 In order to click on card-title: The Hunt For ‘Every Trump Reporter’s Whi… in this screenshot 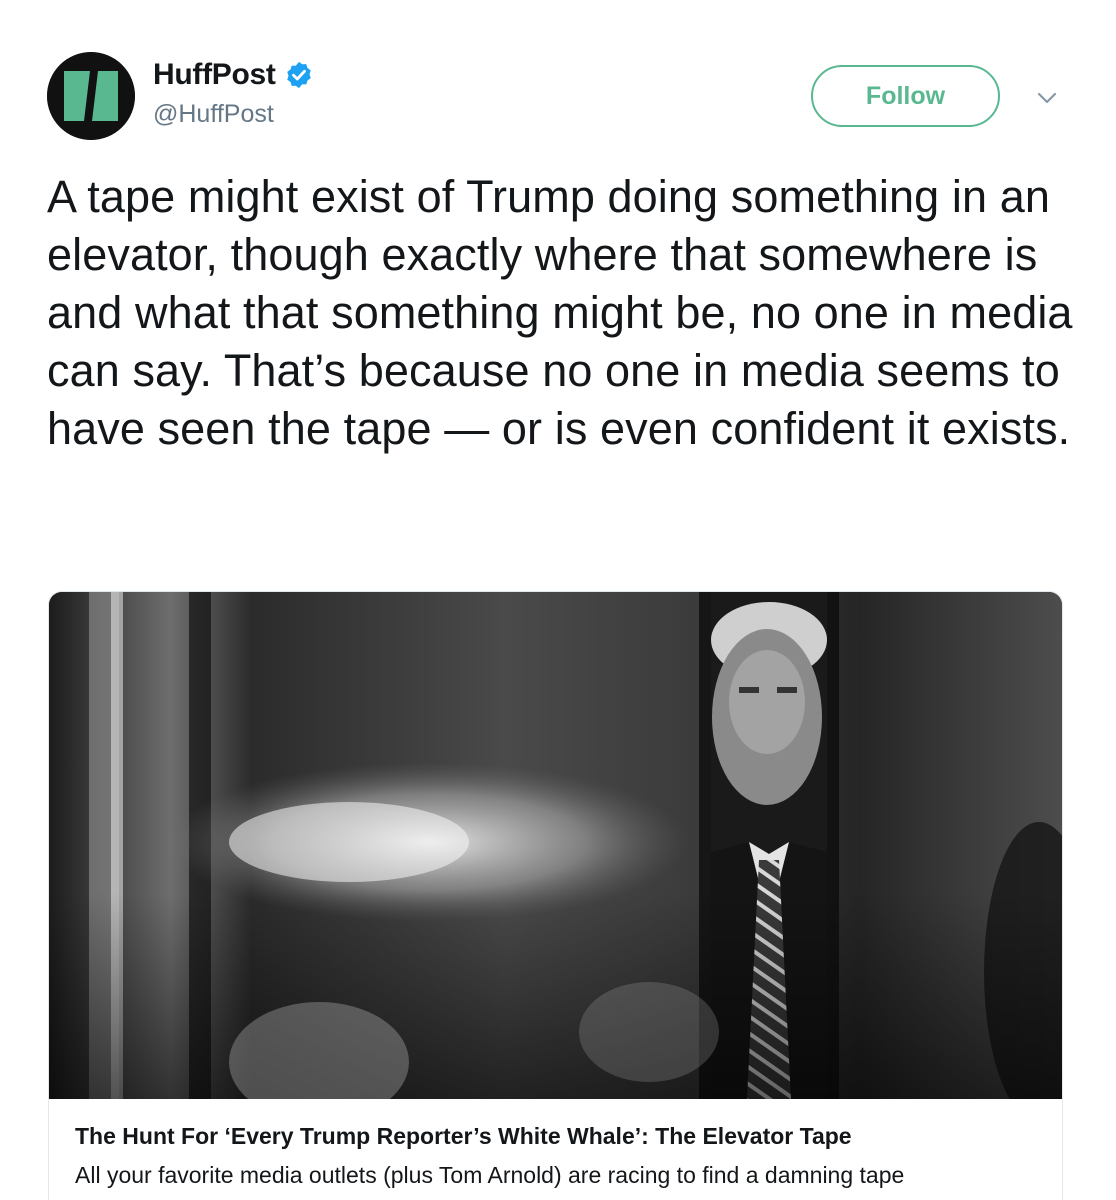, I will do `click(555, 1136)`.